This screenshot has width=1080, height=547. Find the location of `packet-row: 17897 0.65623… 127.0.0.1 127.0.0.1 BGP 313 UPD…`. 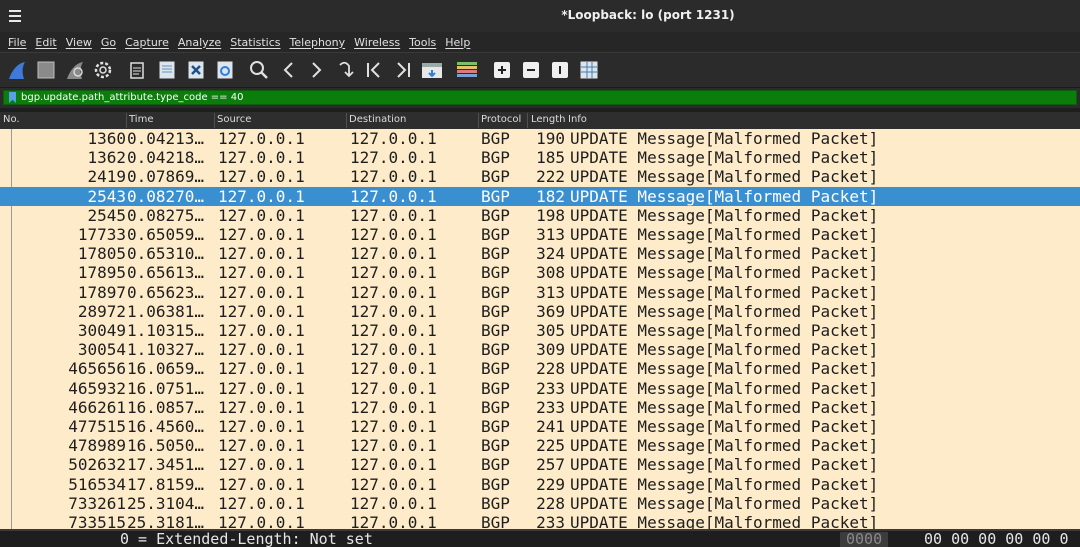

packet-row: 17897 0.65623… 127.0.0.1 127.0.0.1 BGP 313 UPD… is located at coordinates (540, 292).